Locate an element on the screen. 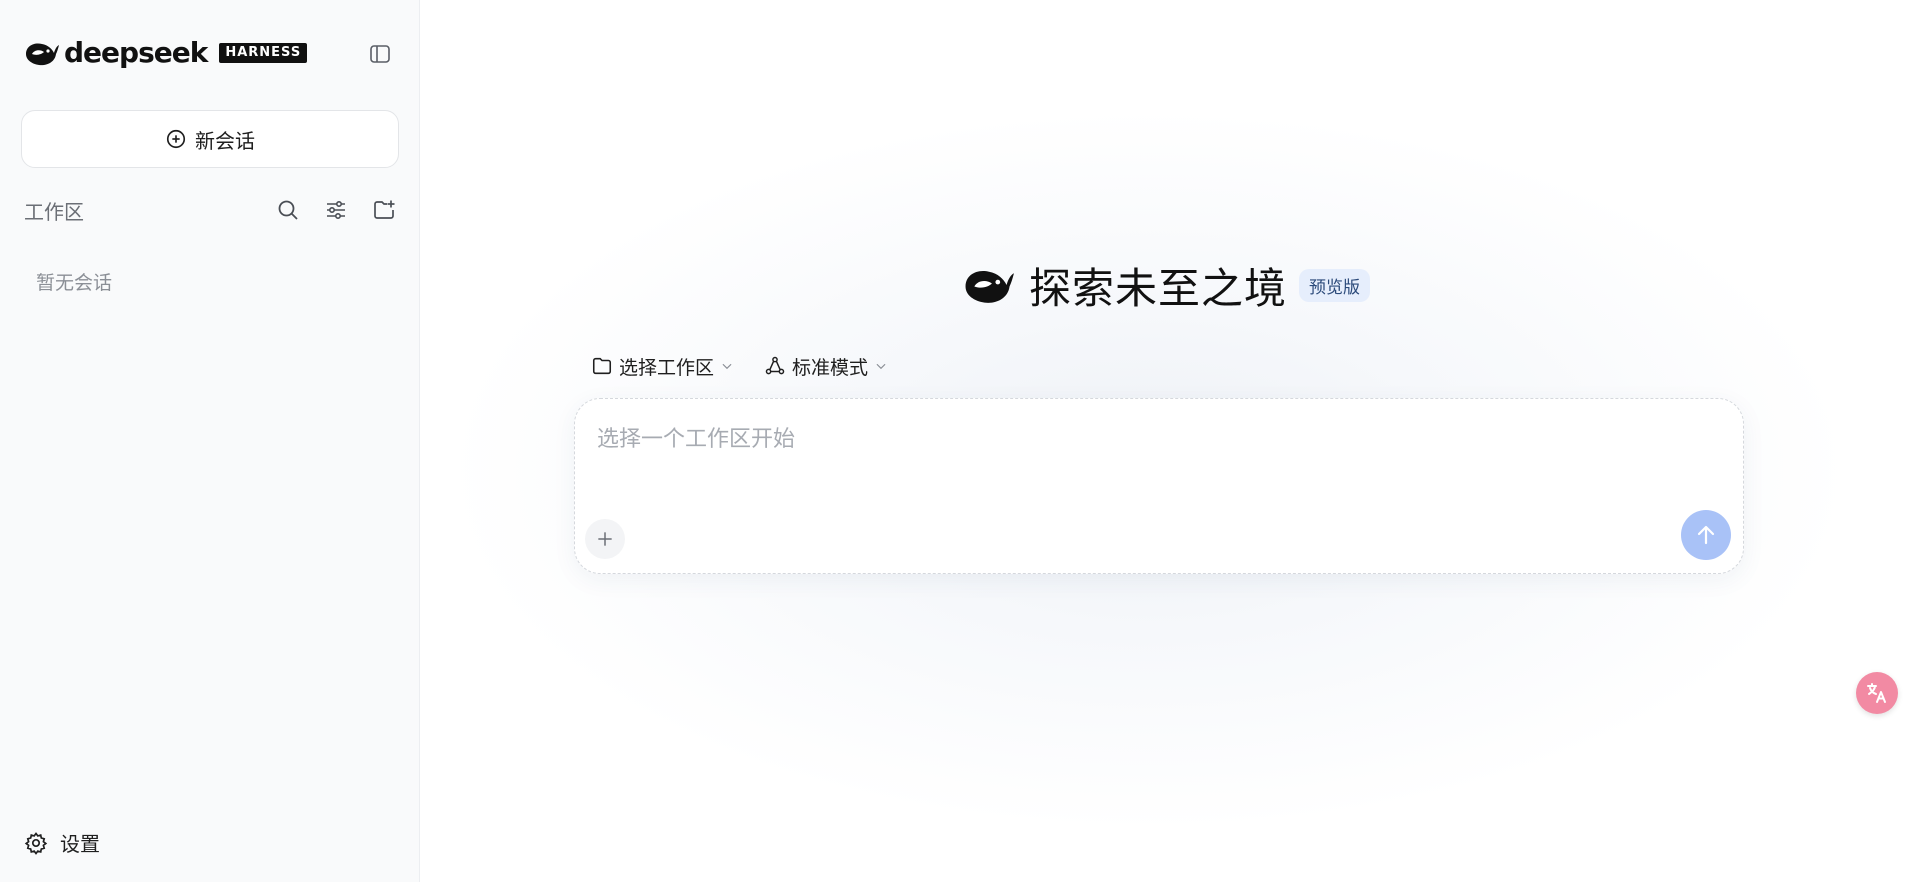  hero: 探索未至之境 预览版 is located at coordinates (1166, 285).